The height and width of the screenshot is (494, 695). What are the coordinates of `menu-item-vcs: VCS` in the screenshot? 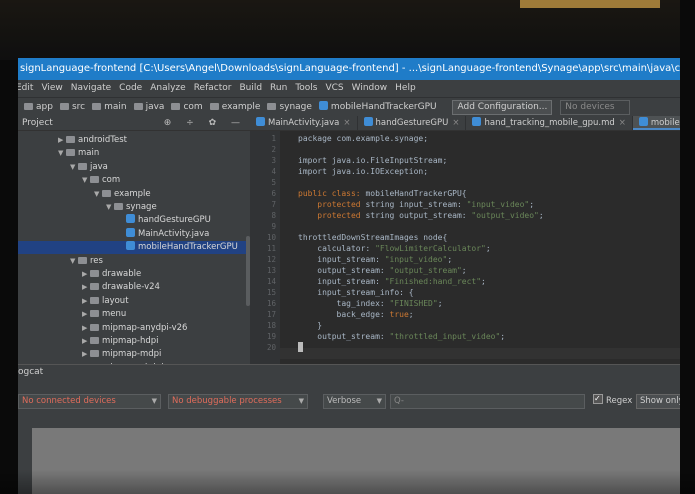 It's located at (334, 88).